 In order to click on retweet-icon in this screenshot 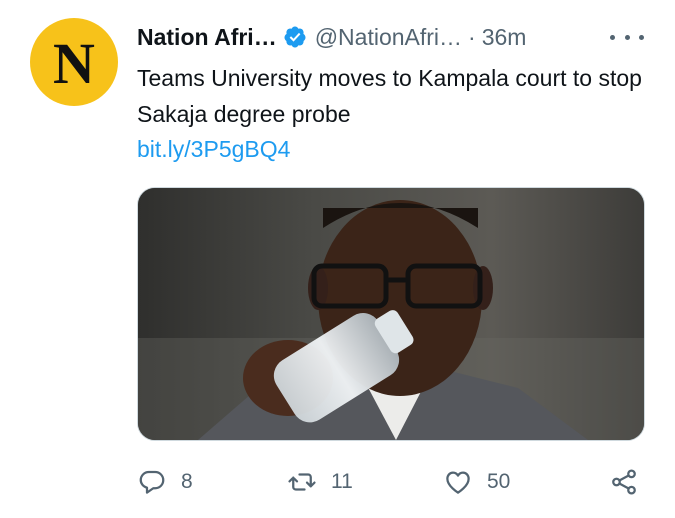, I will do `click(302, 482)`.